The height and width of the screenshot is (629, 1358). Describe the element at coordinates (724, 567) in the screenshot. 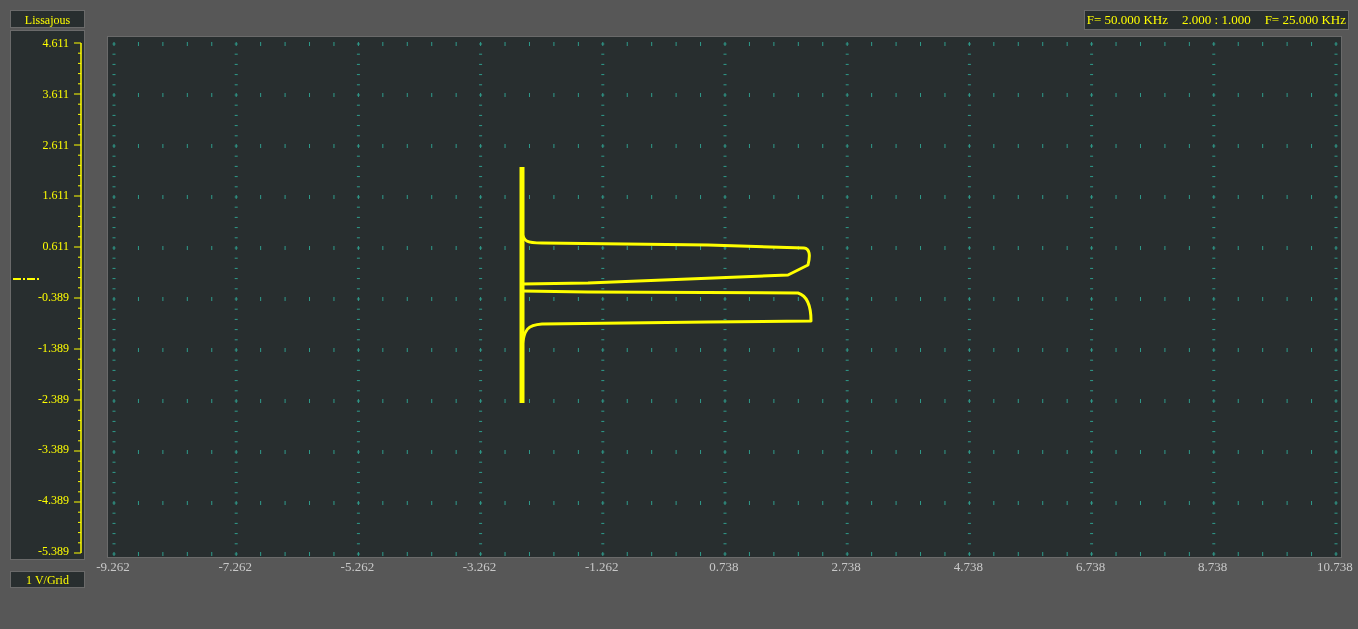

I see `x-axis-label: 0.738` at that location.